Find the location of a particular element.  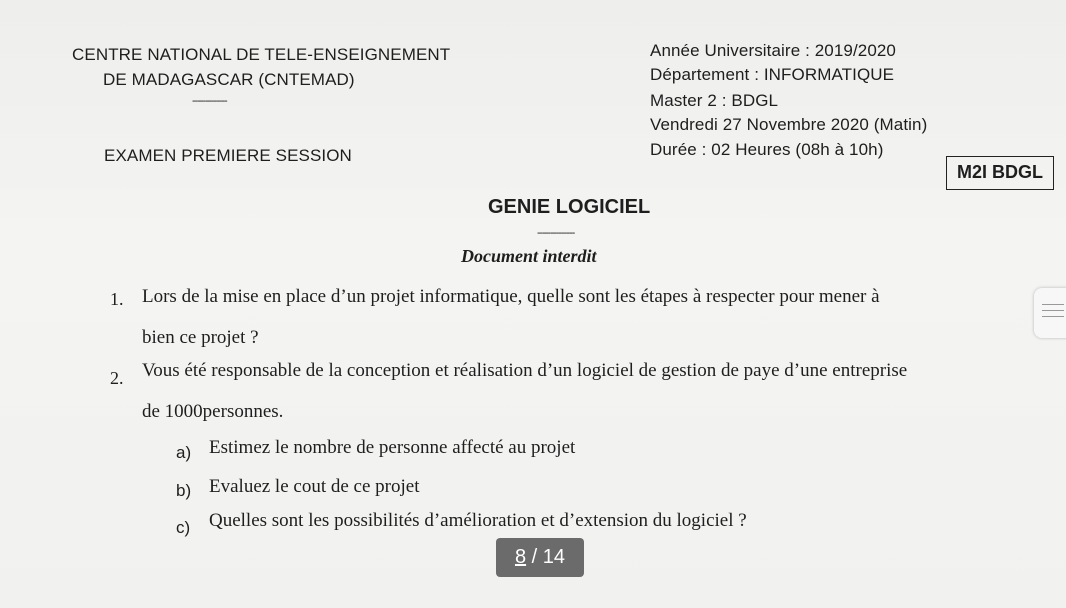

subquestion-text: Evaluez le cout de ce projet is located at coordinates (314, 486).